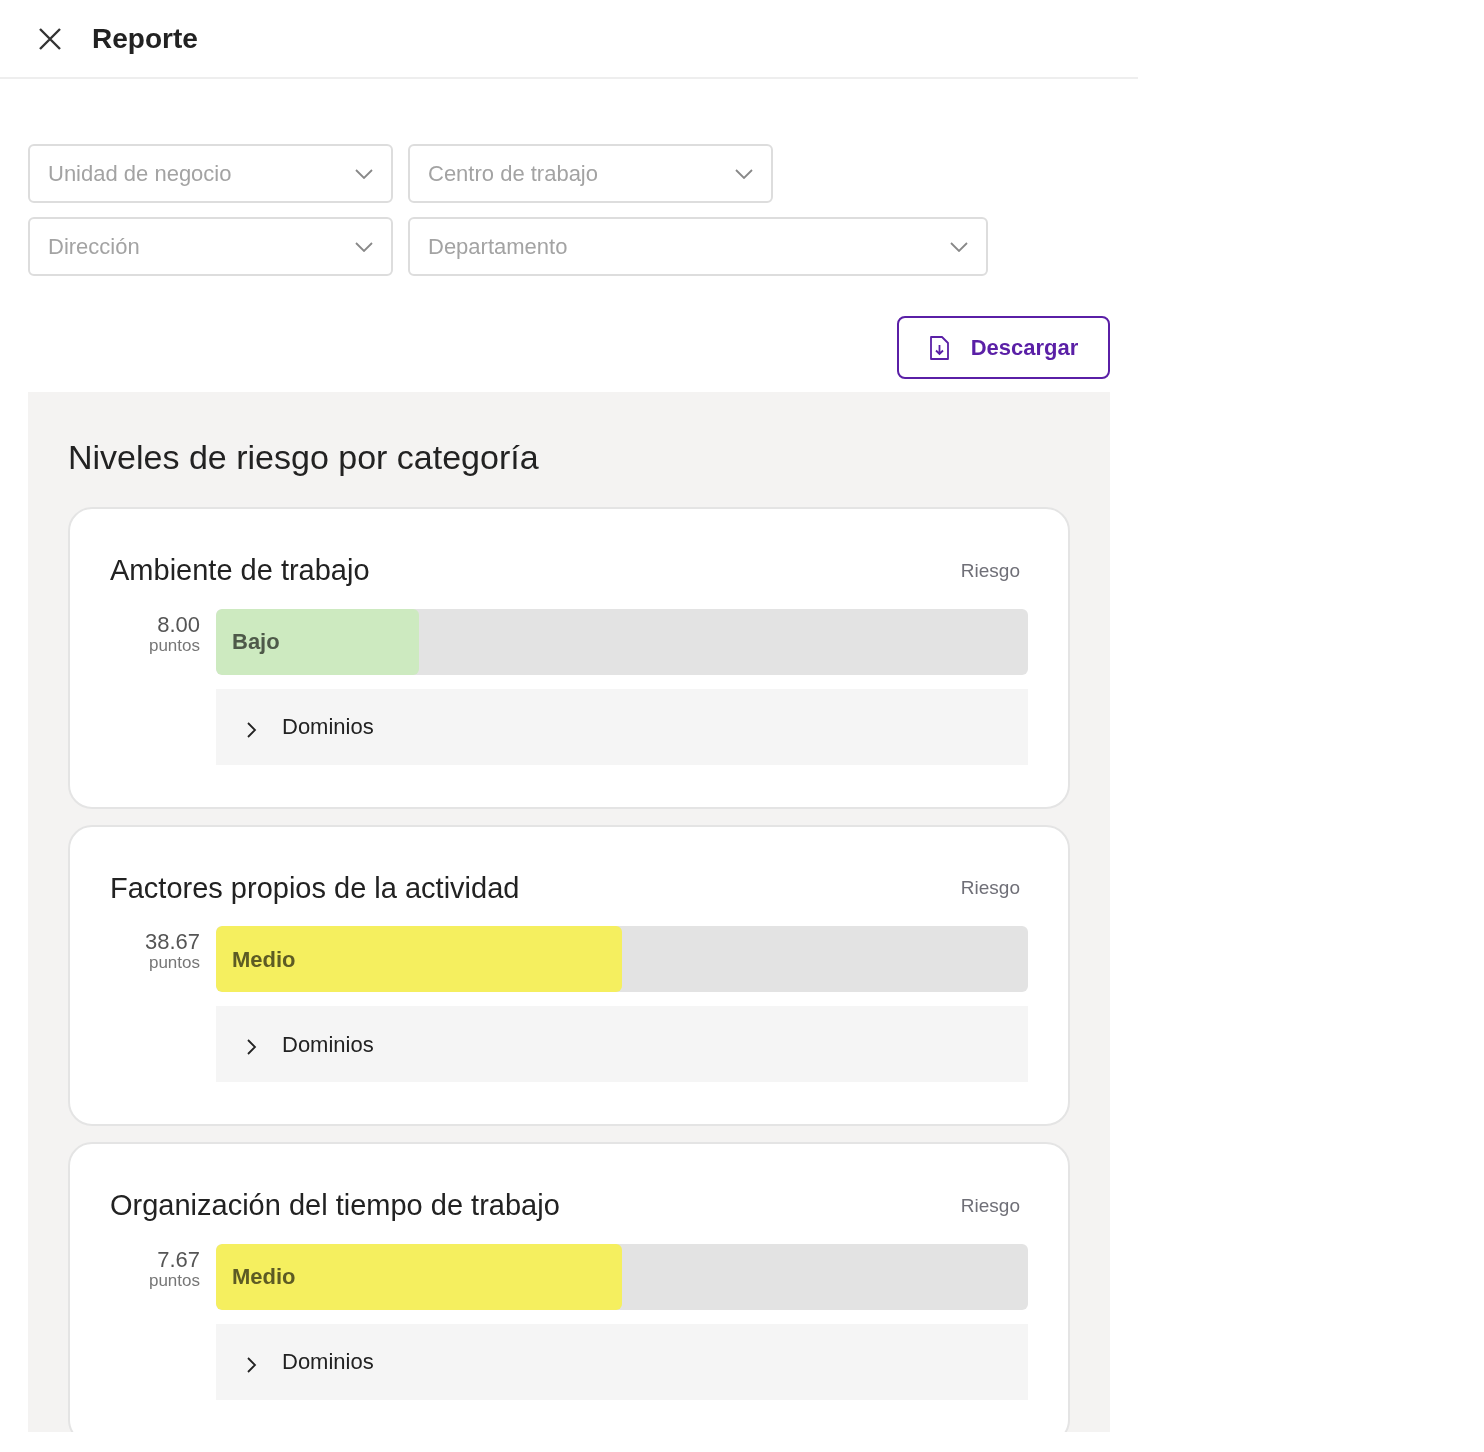 The width and height of the screenshot is (1484, 1452). What do you see at coordinates (938, 347) in the screenshot?
I see `file-download-icon` at bounding box center [938, 347].